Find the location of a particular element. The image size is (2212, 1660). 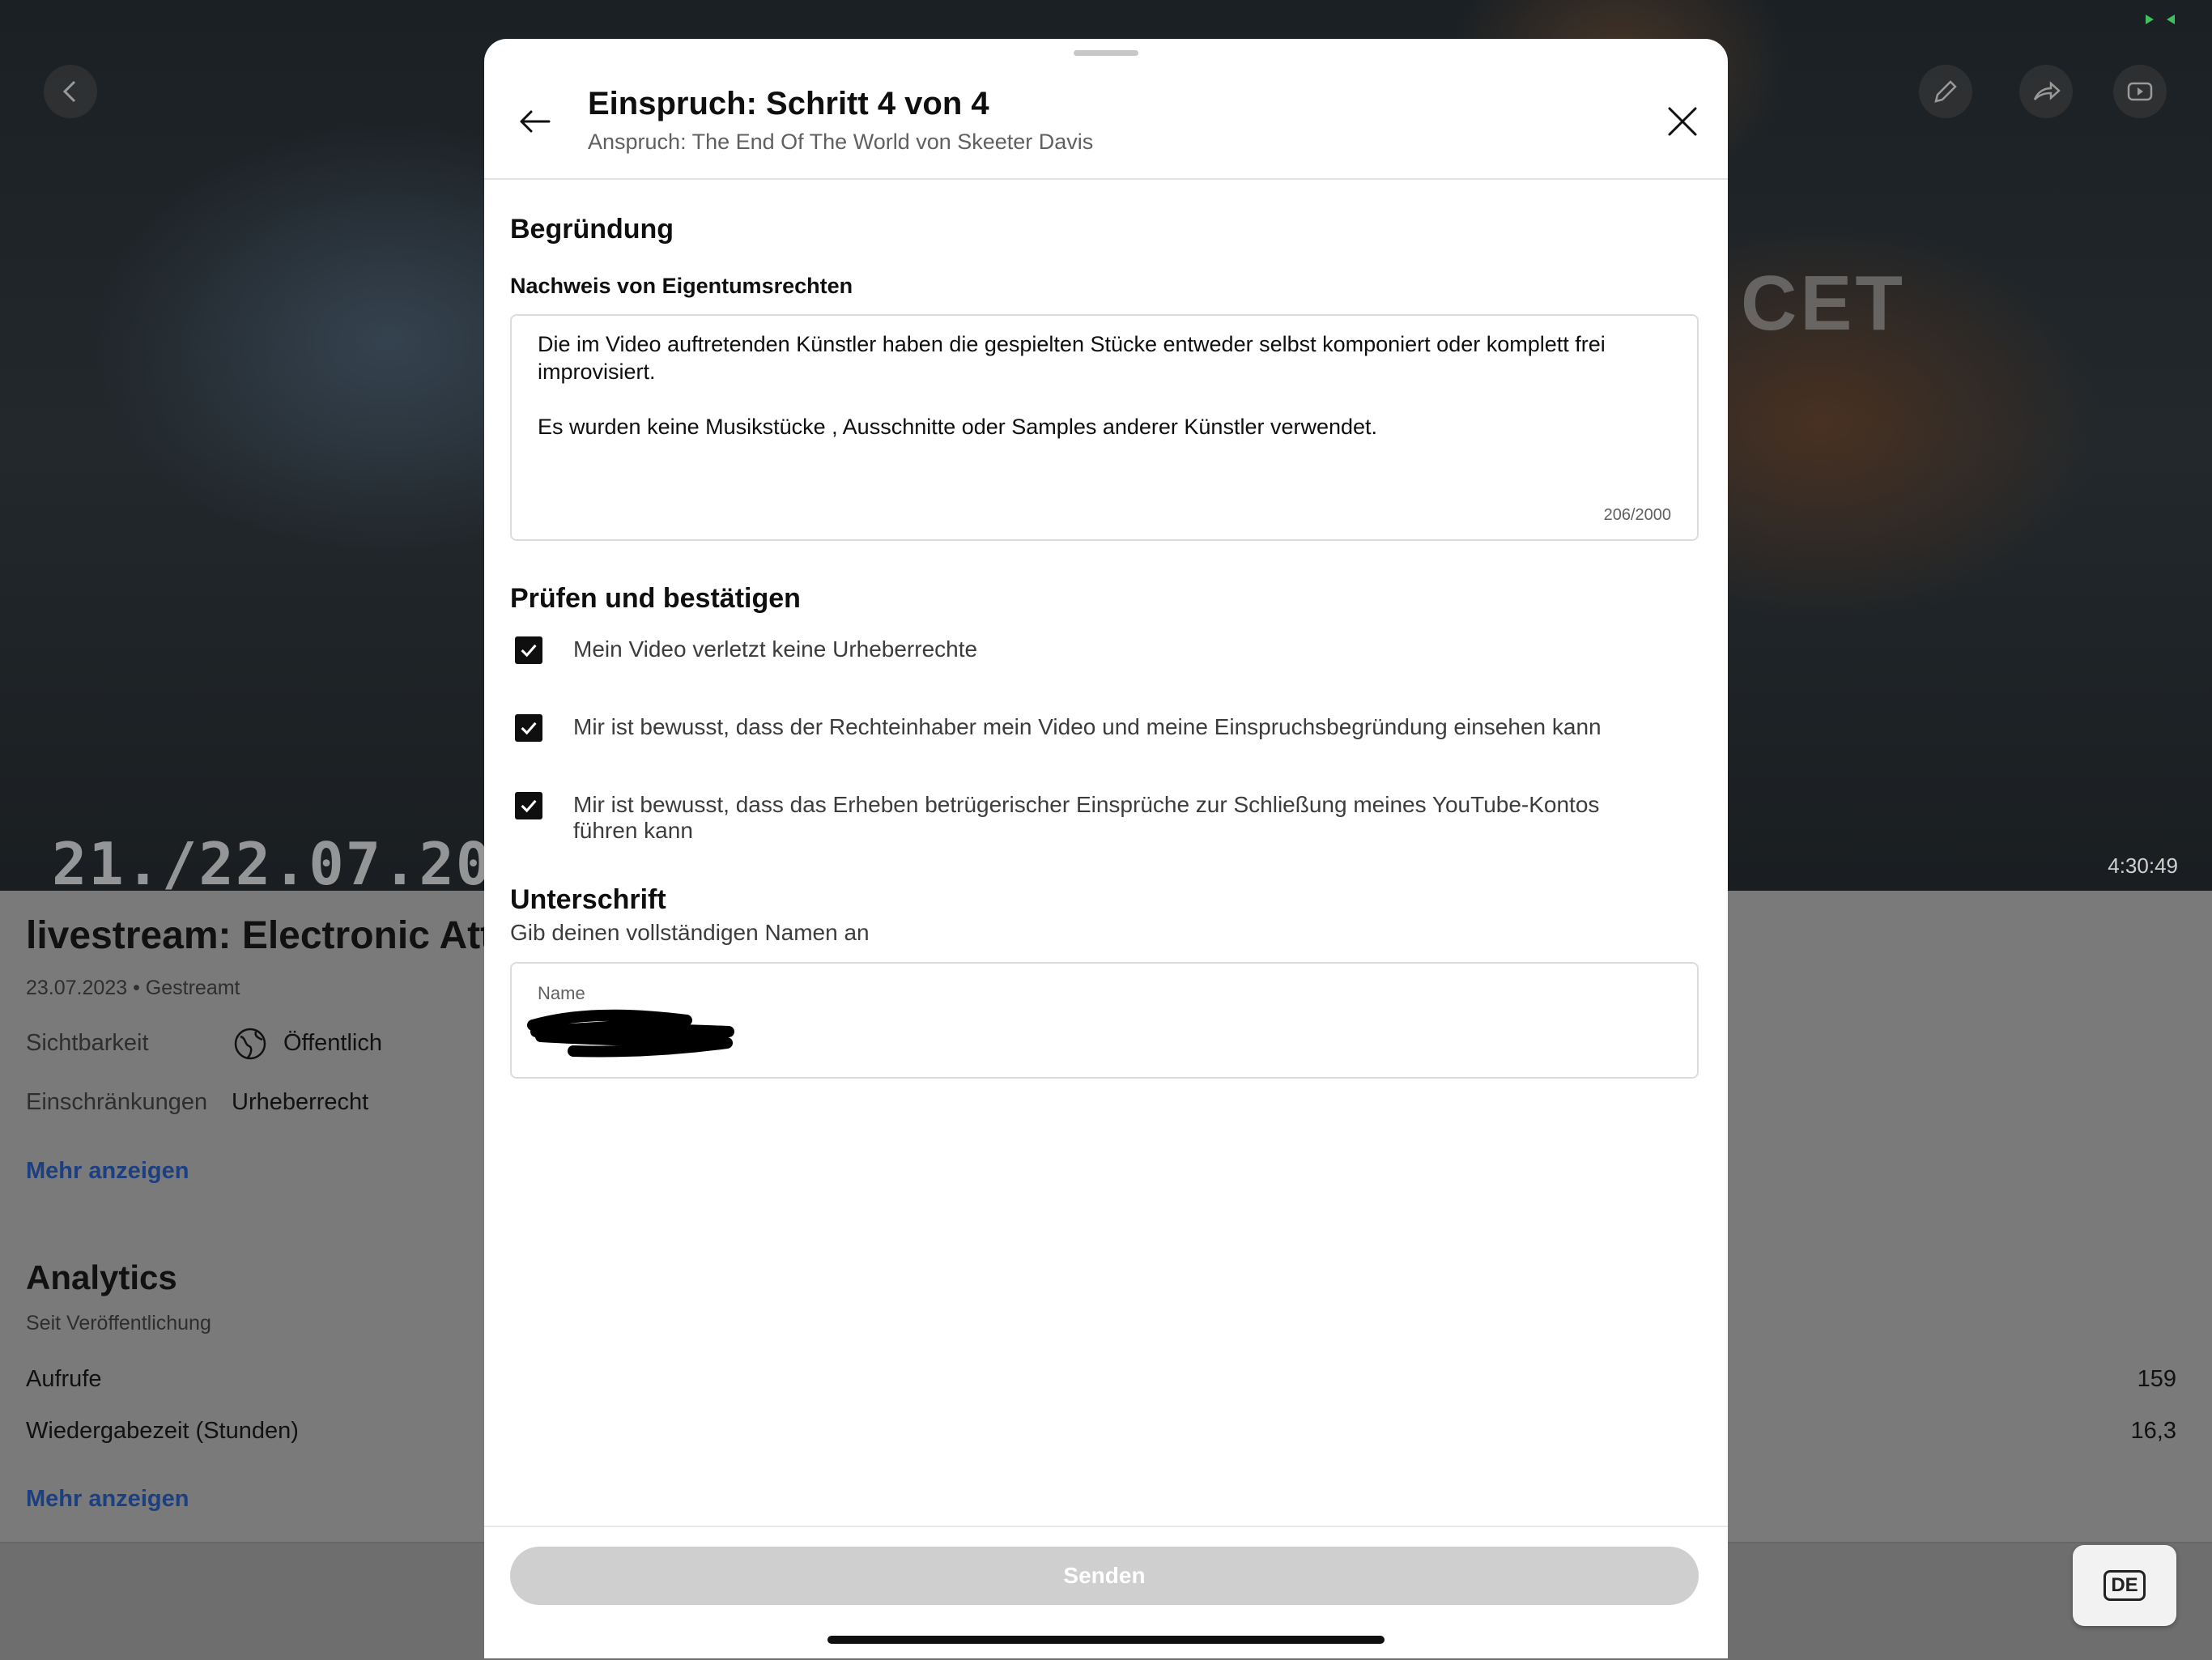

checkbox-label: Mein Video verletzt keine Urheberrechte is located at coordinates (776, 649).